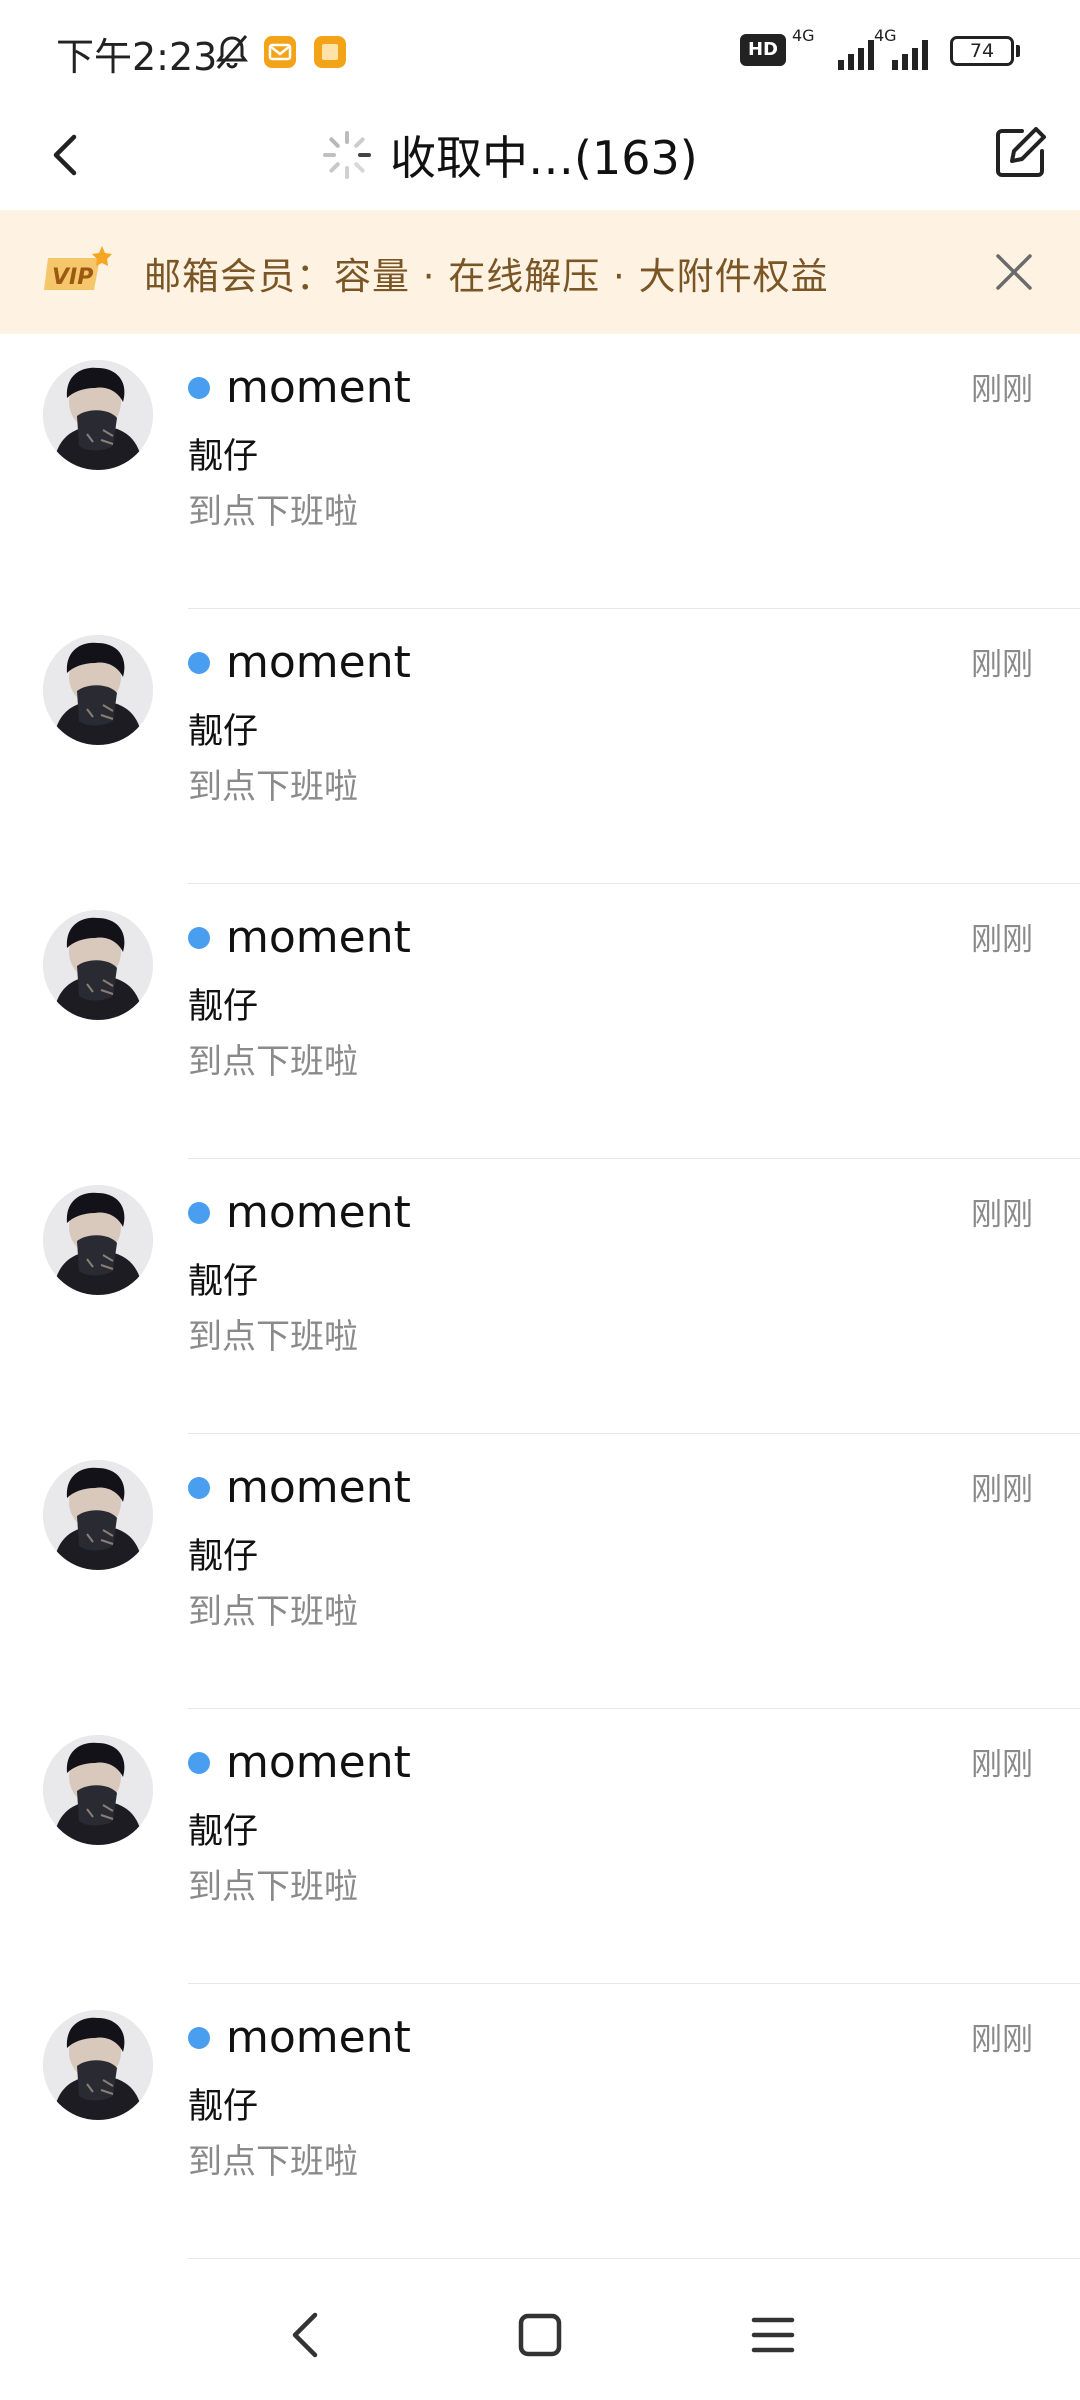 The image size is (1080, 2400). Describe the element at coordinates (1018, 51) in the screenshot. I see `battery-tip` at that location.